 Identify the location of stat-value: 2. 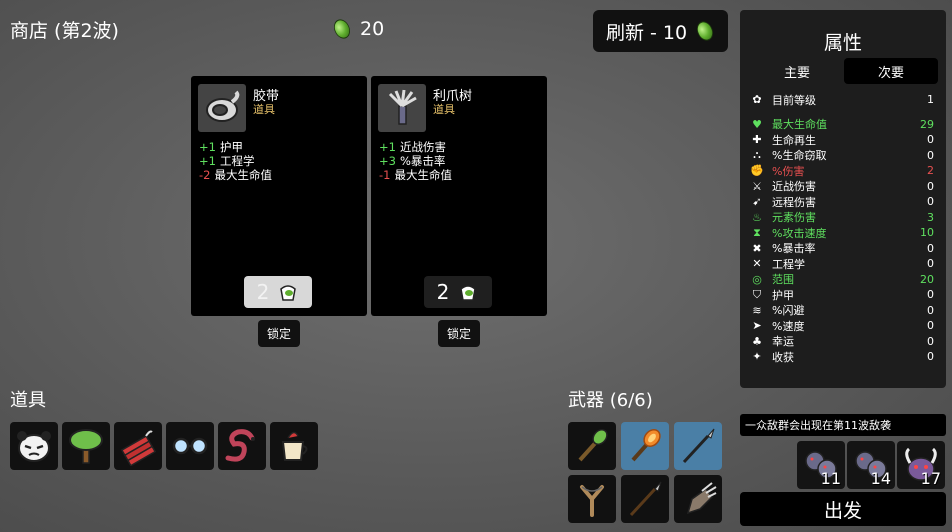
(930, 171).